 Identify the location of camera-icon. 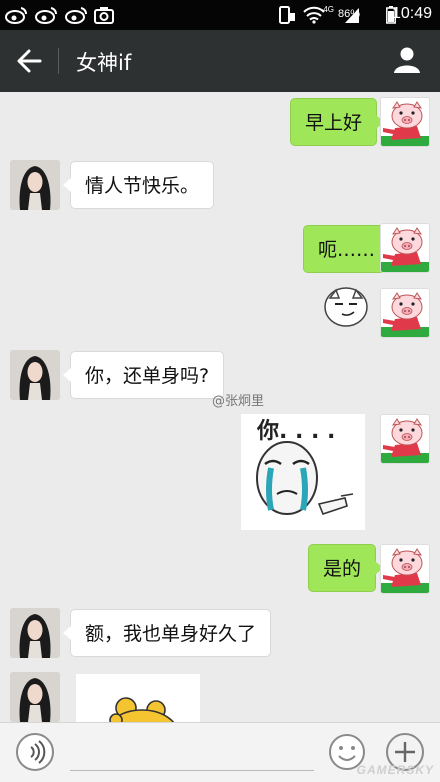
(104, 15).